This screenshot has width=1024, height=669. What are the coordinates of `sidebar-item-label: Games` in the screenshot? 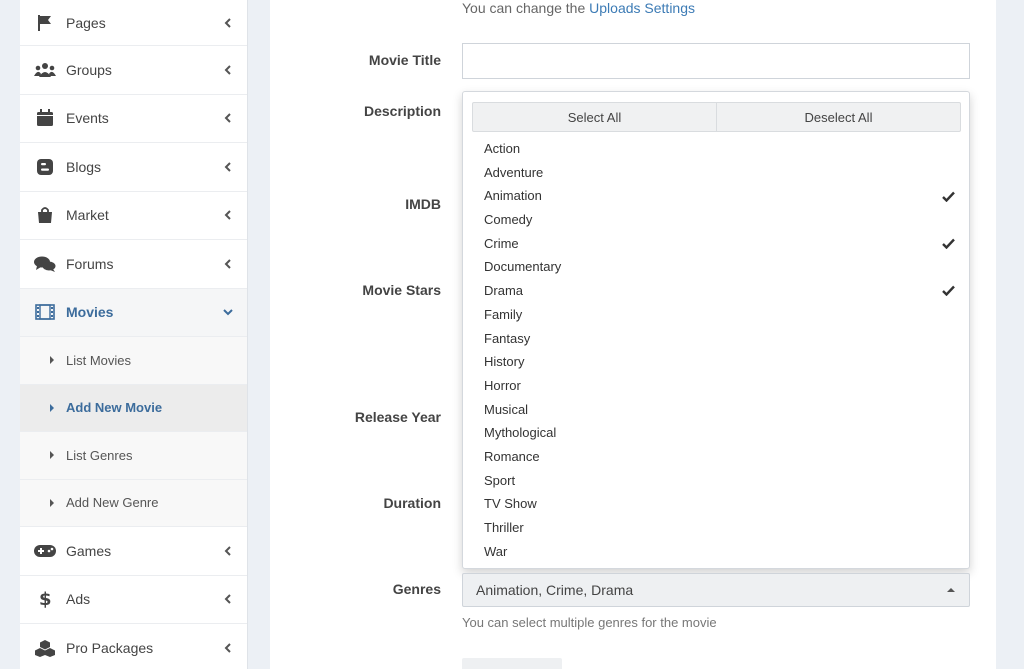 It's located at (89, 550).